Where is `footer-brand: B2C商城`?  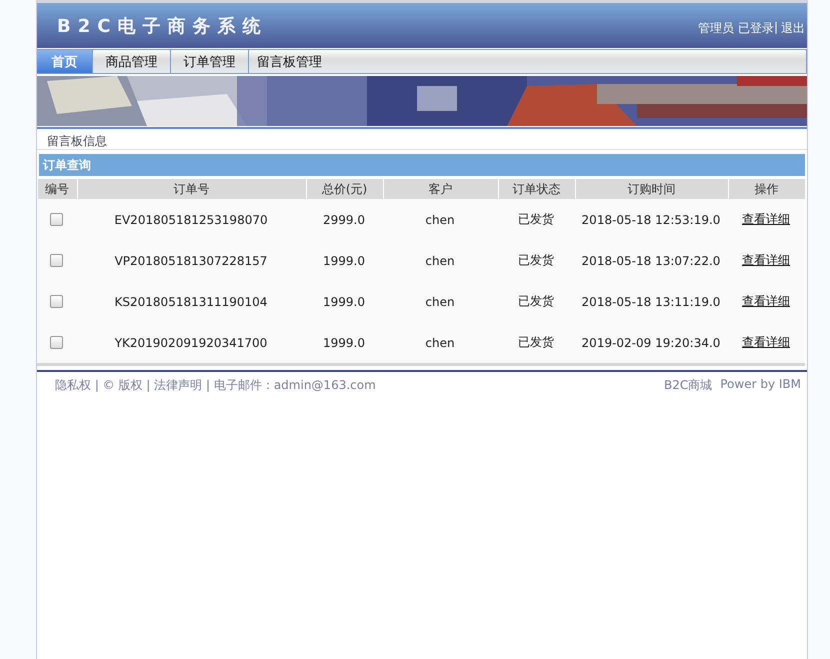 footer-brand: B2C商城 is located at coordinates (688, 385).